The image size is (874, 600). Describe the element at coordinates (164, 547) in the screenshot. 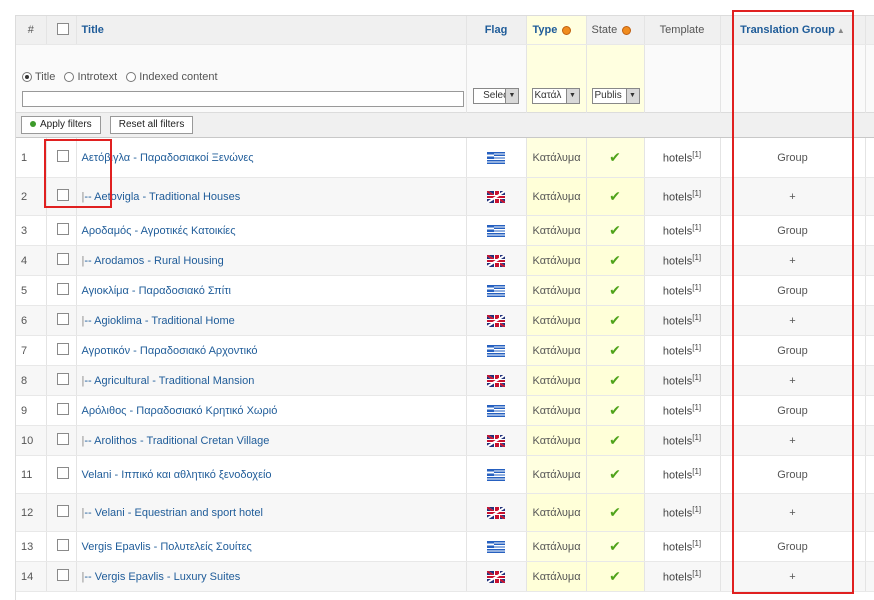

I see `article-title-link: Vergis Epavlis - Πολυτελείς Σουίτες` at that location.